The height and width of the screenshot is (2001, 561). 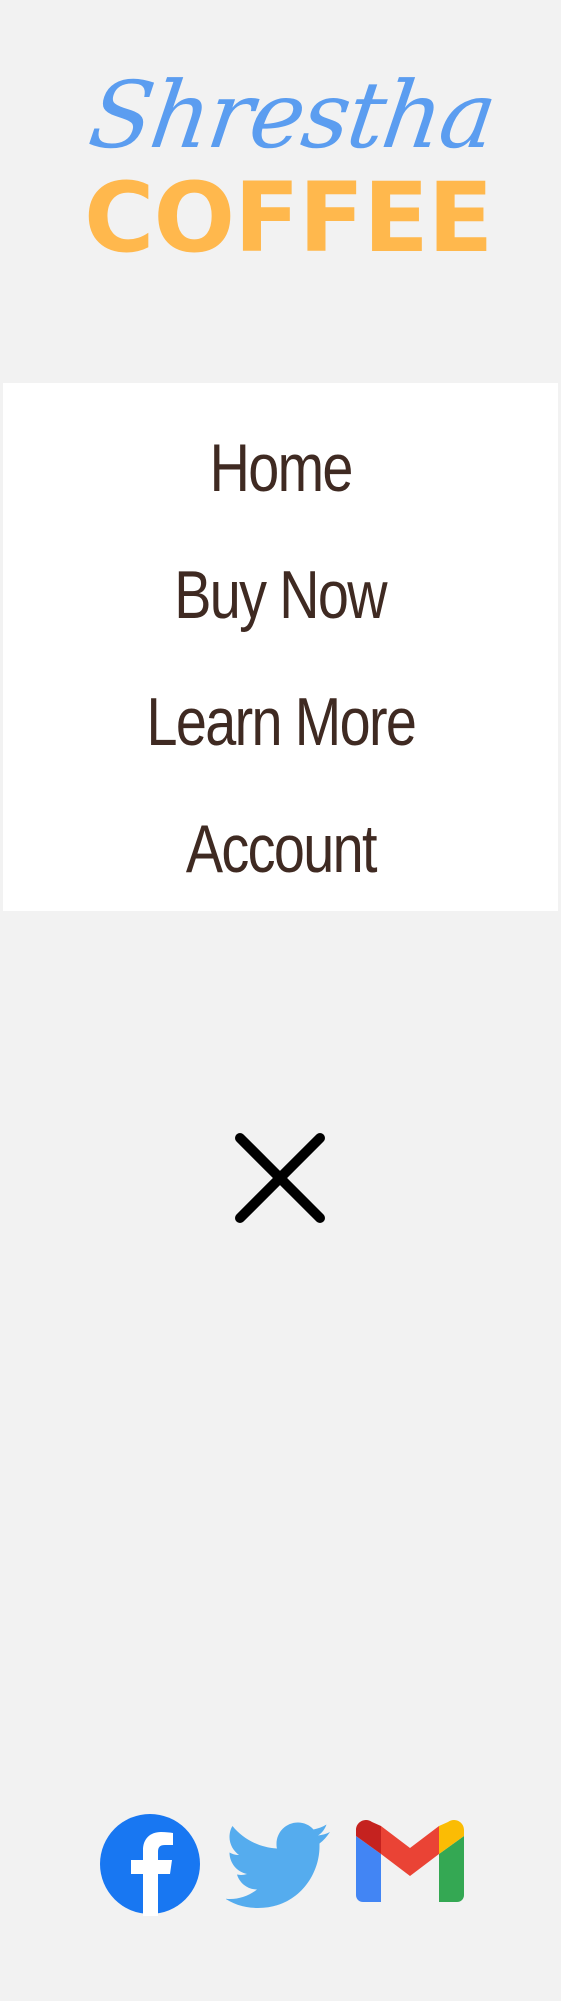 I want to click on gmail-link, so click(x=410, y=1863).